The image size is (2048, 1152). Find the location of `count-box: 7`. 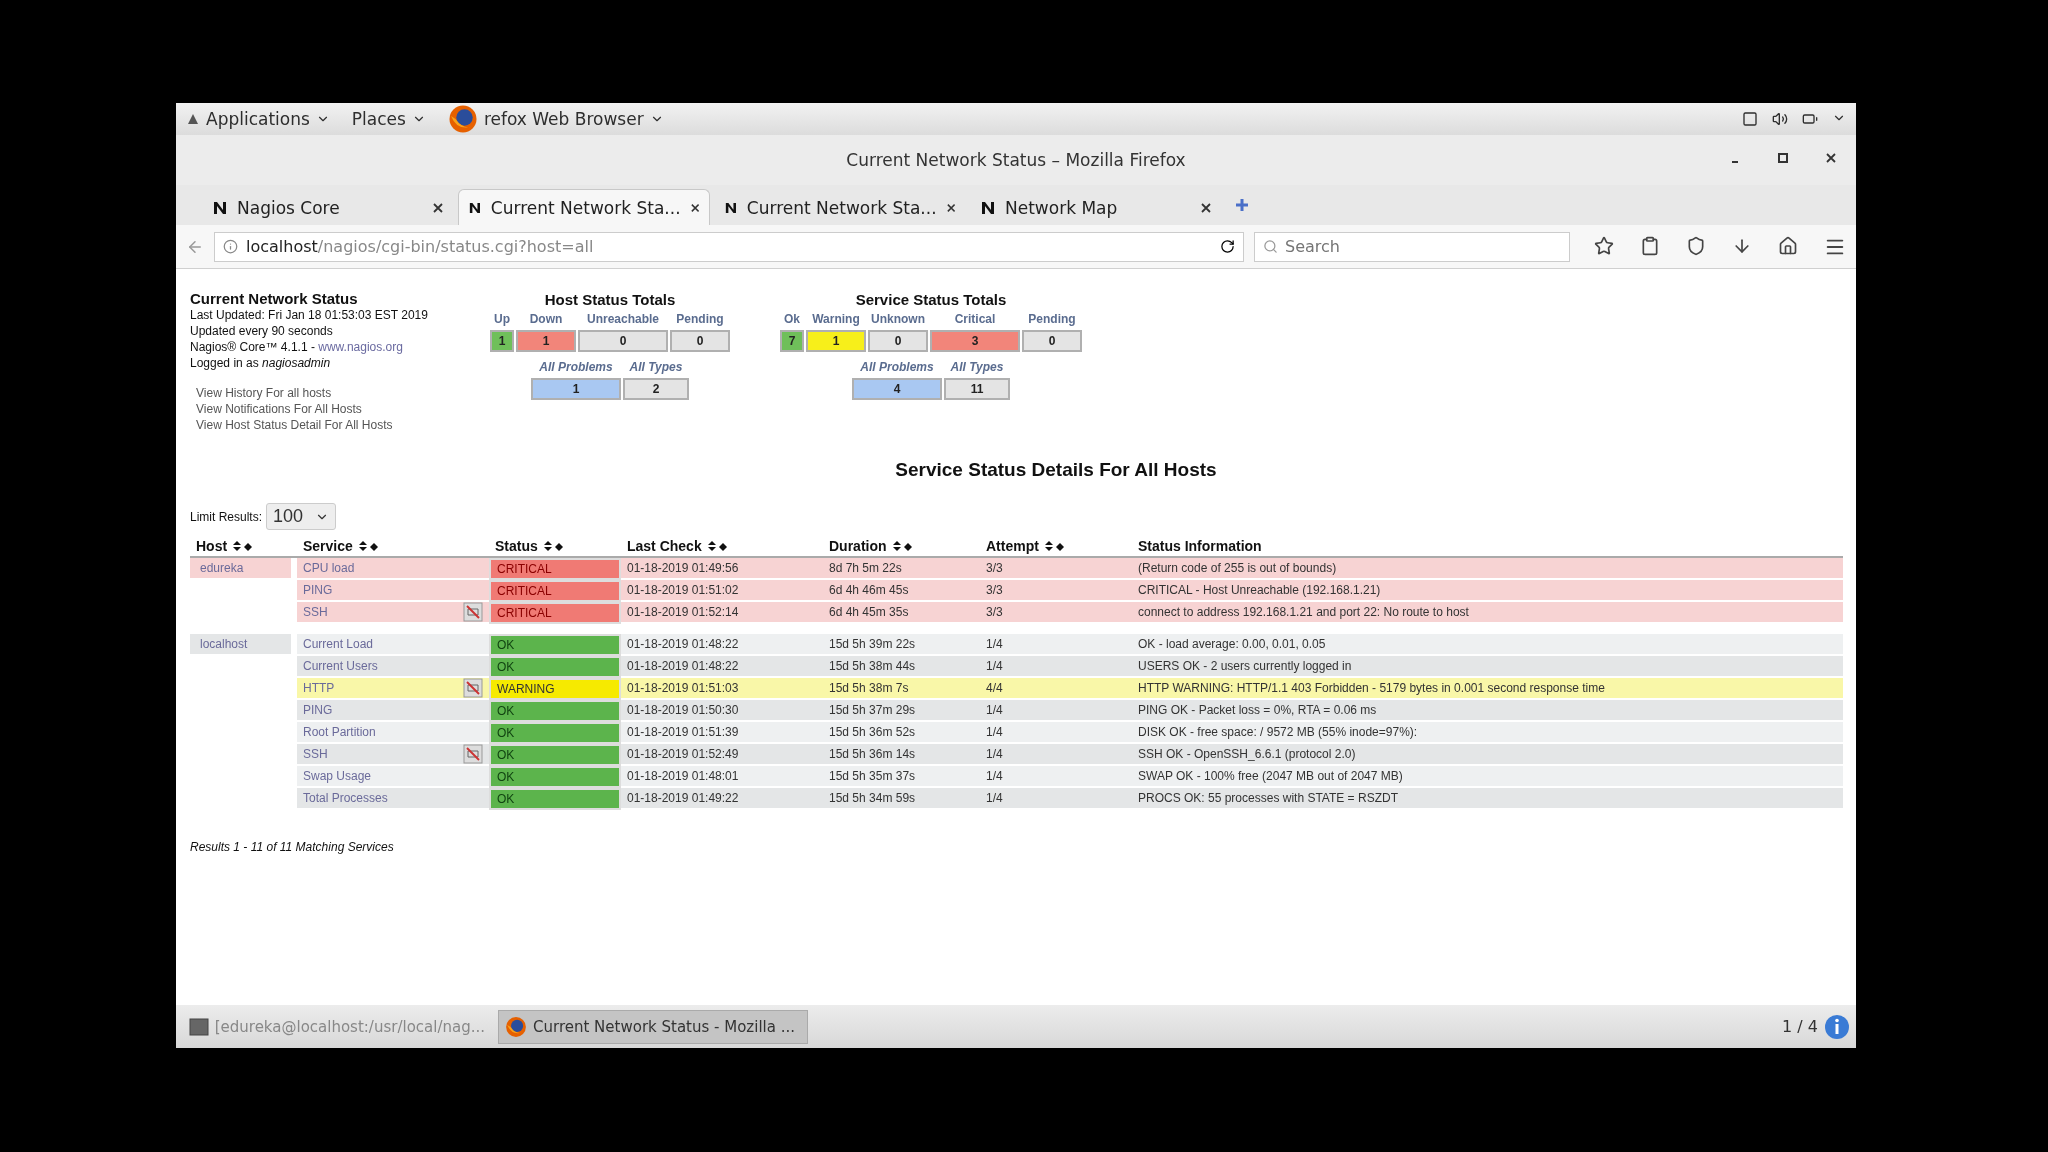

count-box: 7 is located at coordinates (792, 341).